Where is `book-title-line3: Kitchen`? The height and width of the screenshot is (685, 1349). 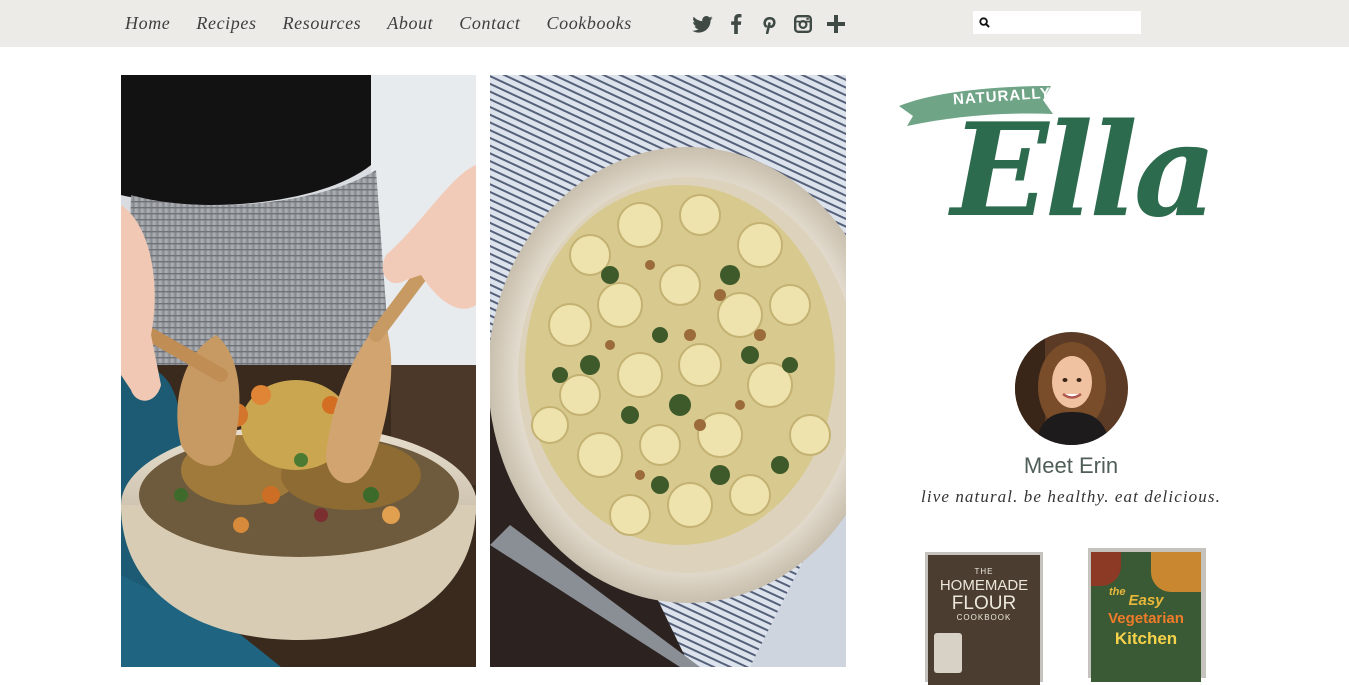 book-title-line3: Kitchen is located at coordinates (1146, 638).